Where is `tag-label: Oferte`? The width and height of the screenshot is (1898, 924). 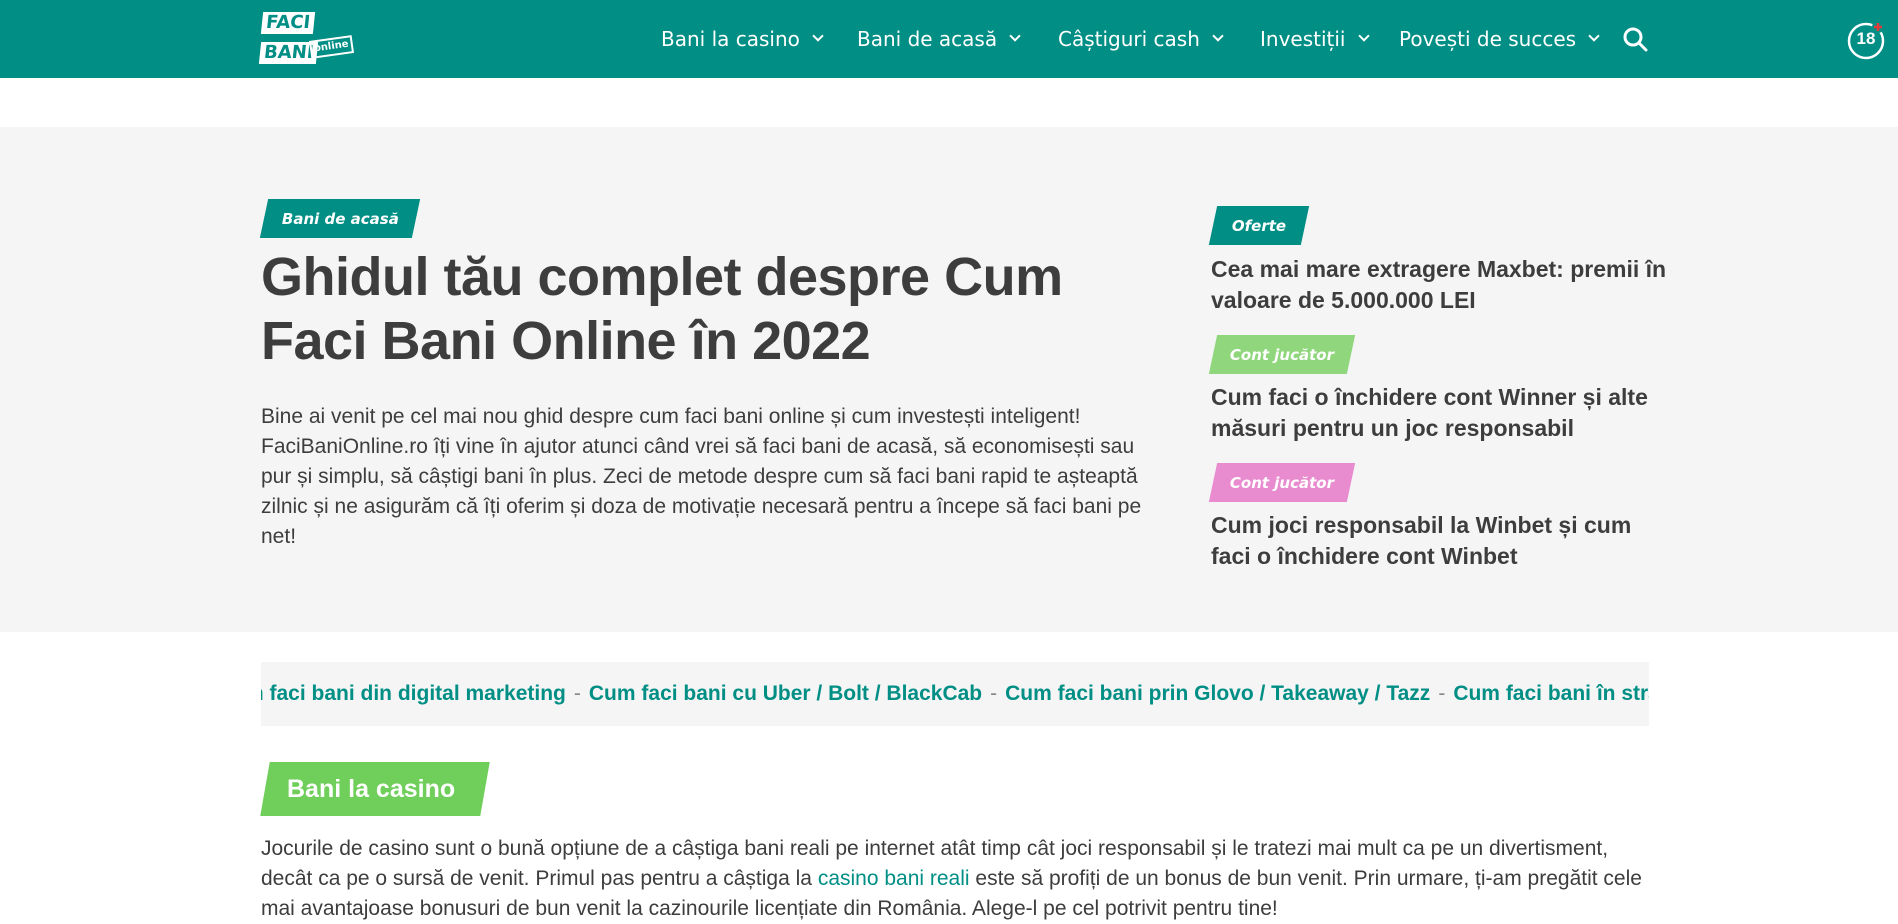 tag-label: Oferte is located at coordinates (1259, 225).